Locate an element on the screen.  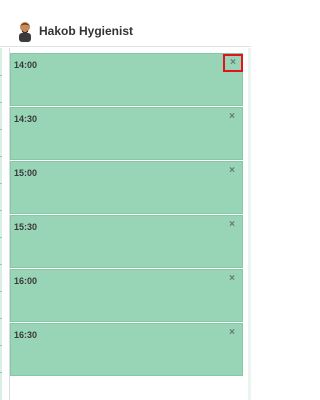
slot-time-label: 14:00 is located at coordinates (26, 65).